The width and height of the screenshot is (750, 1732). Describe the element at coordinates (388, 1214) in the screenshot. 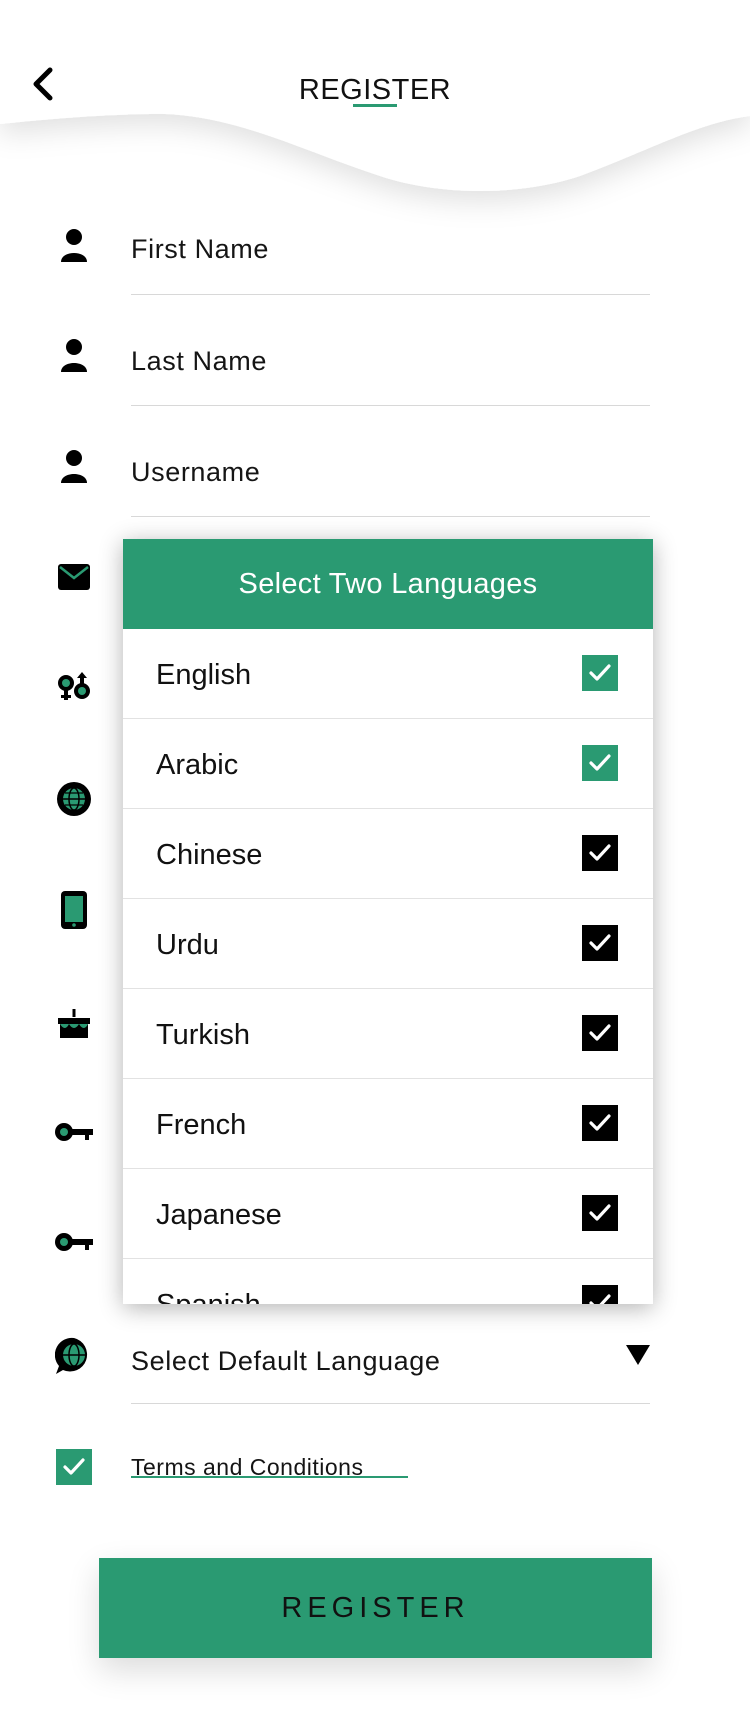

I see `language-item-japanese: Japanese` at that location.